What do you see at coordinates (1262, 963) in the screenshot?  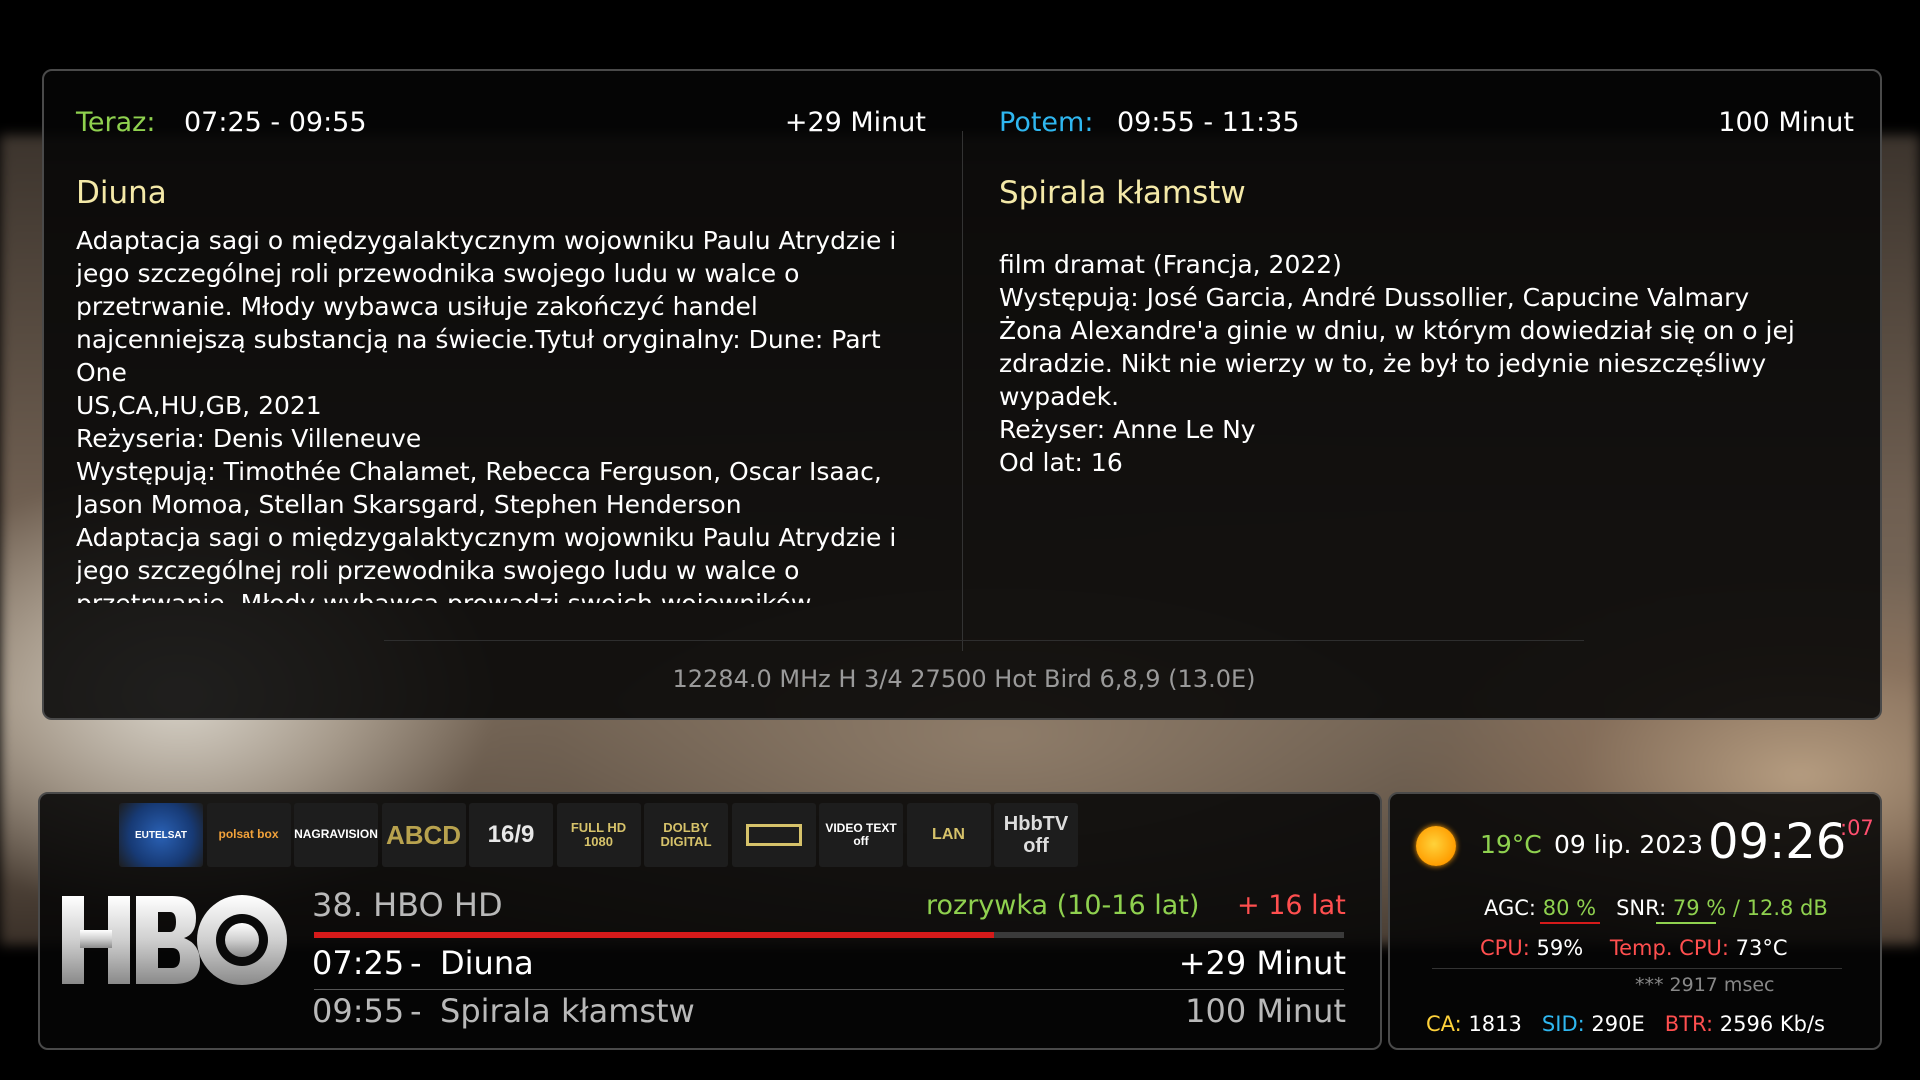 I see `current-remaining: +29 Minut` at bounding box center [1262, 963].